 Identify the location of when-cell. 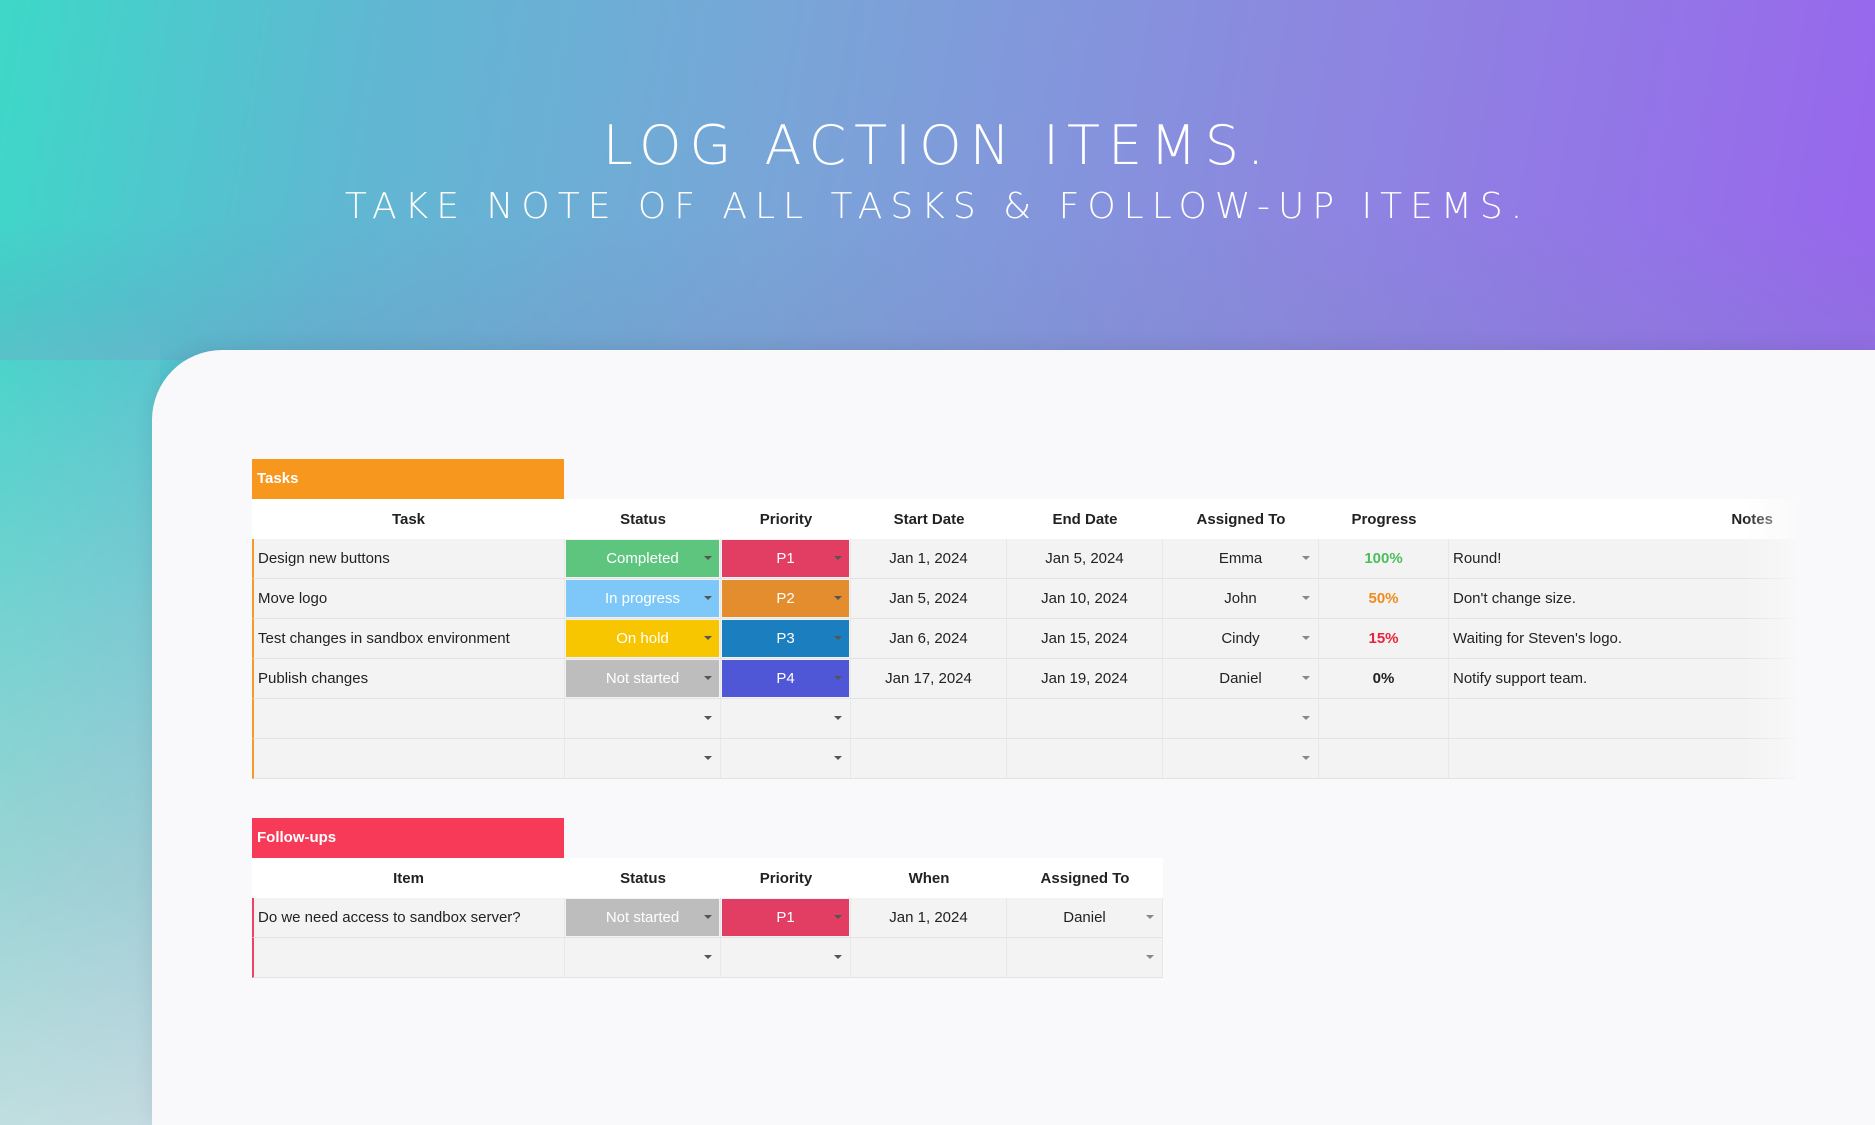
(929, 958).